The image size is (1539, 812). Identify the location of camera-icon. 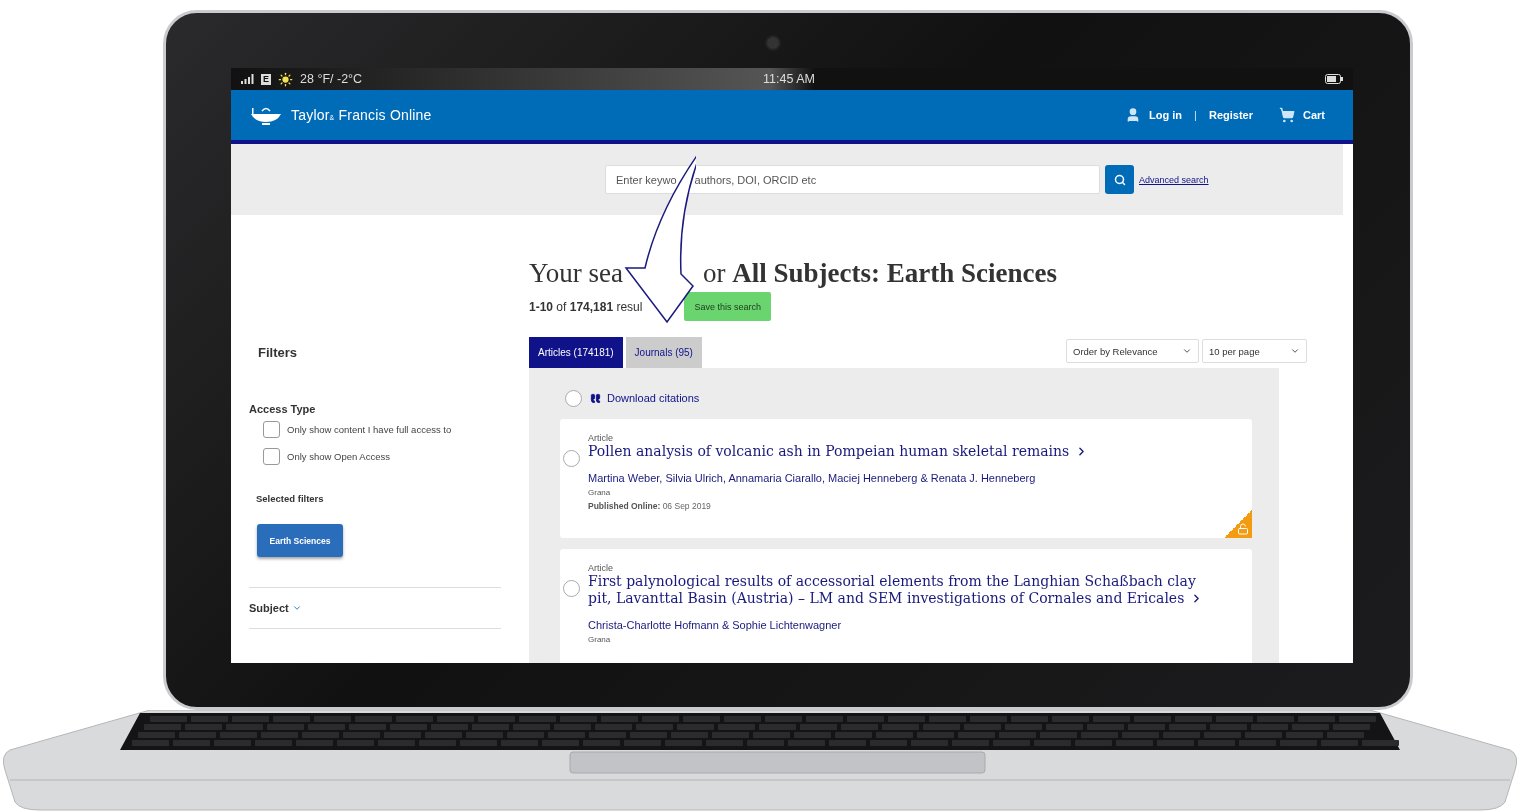
(773, 43).